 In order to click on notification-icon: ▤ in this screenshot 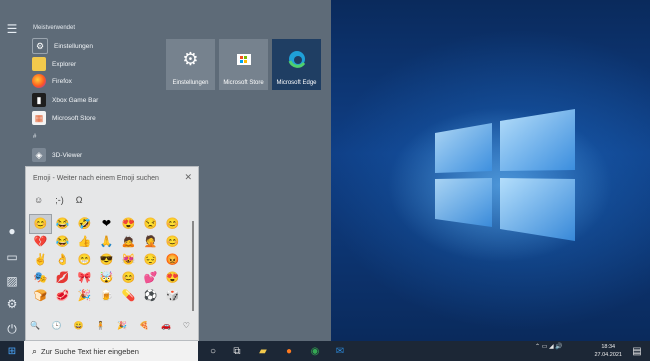, I will do `click(637, 351)`.